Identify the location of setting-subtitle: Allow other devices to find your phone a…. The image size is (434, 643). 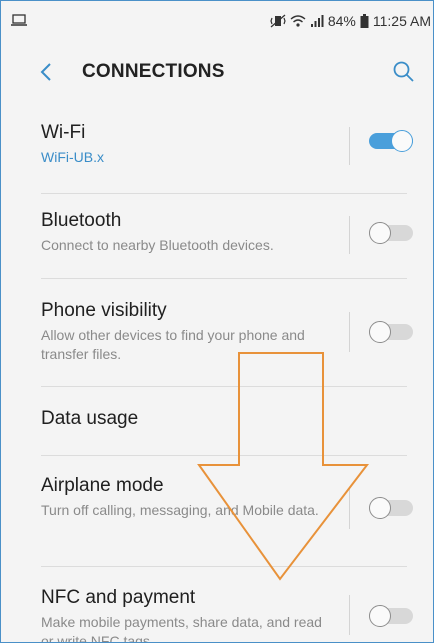
(173, 344).